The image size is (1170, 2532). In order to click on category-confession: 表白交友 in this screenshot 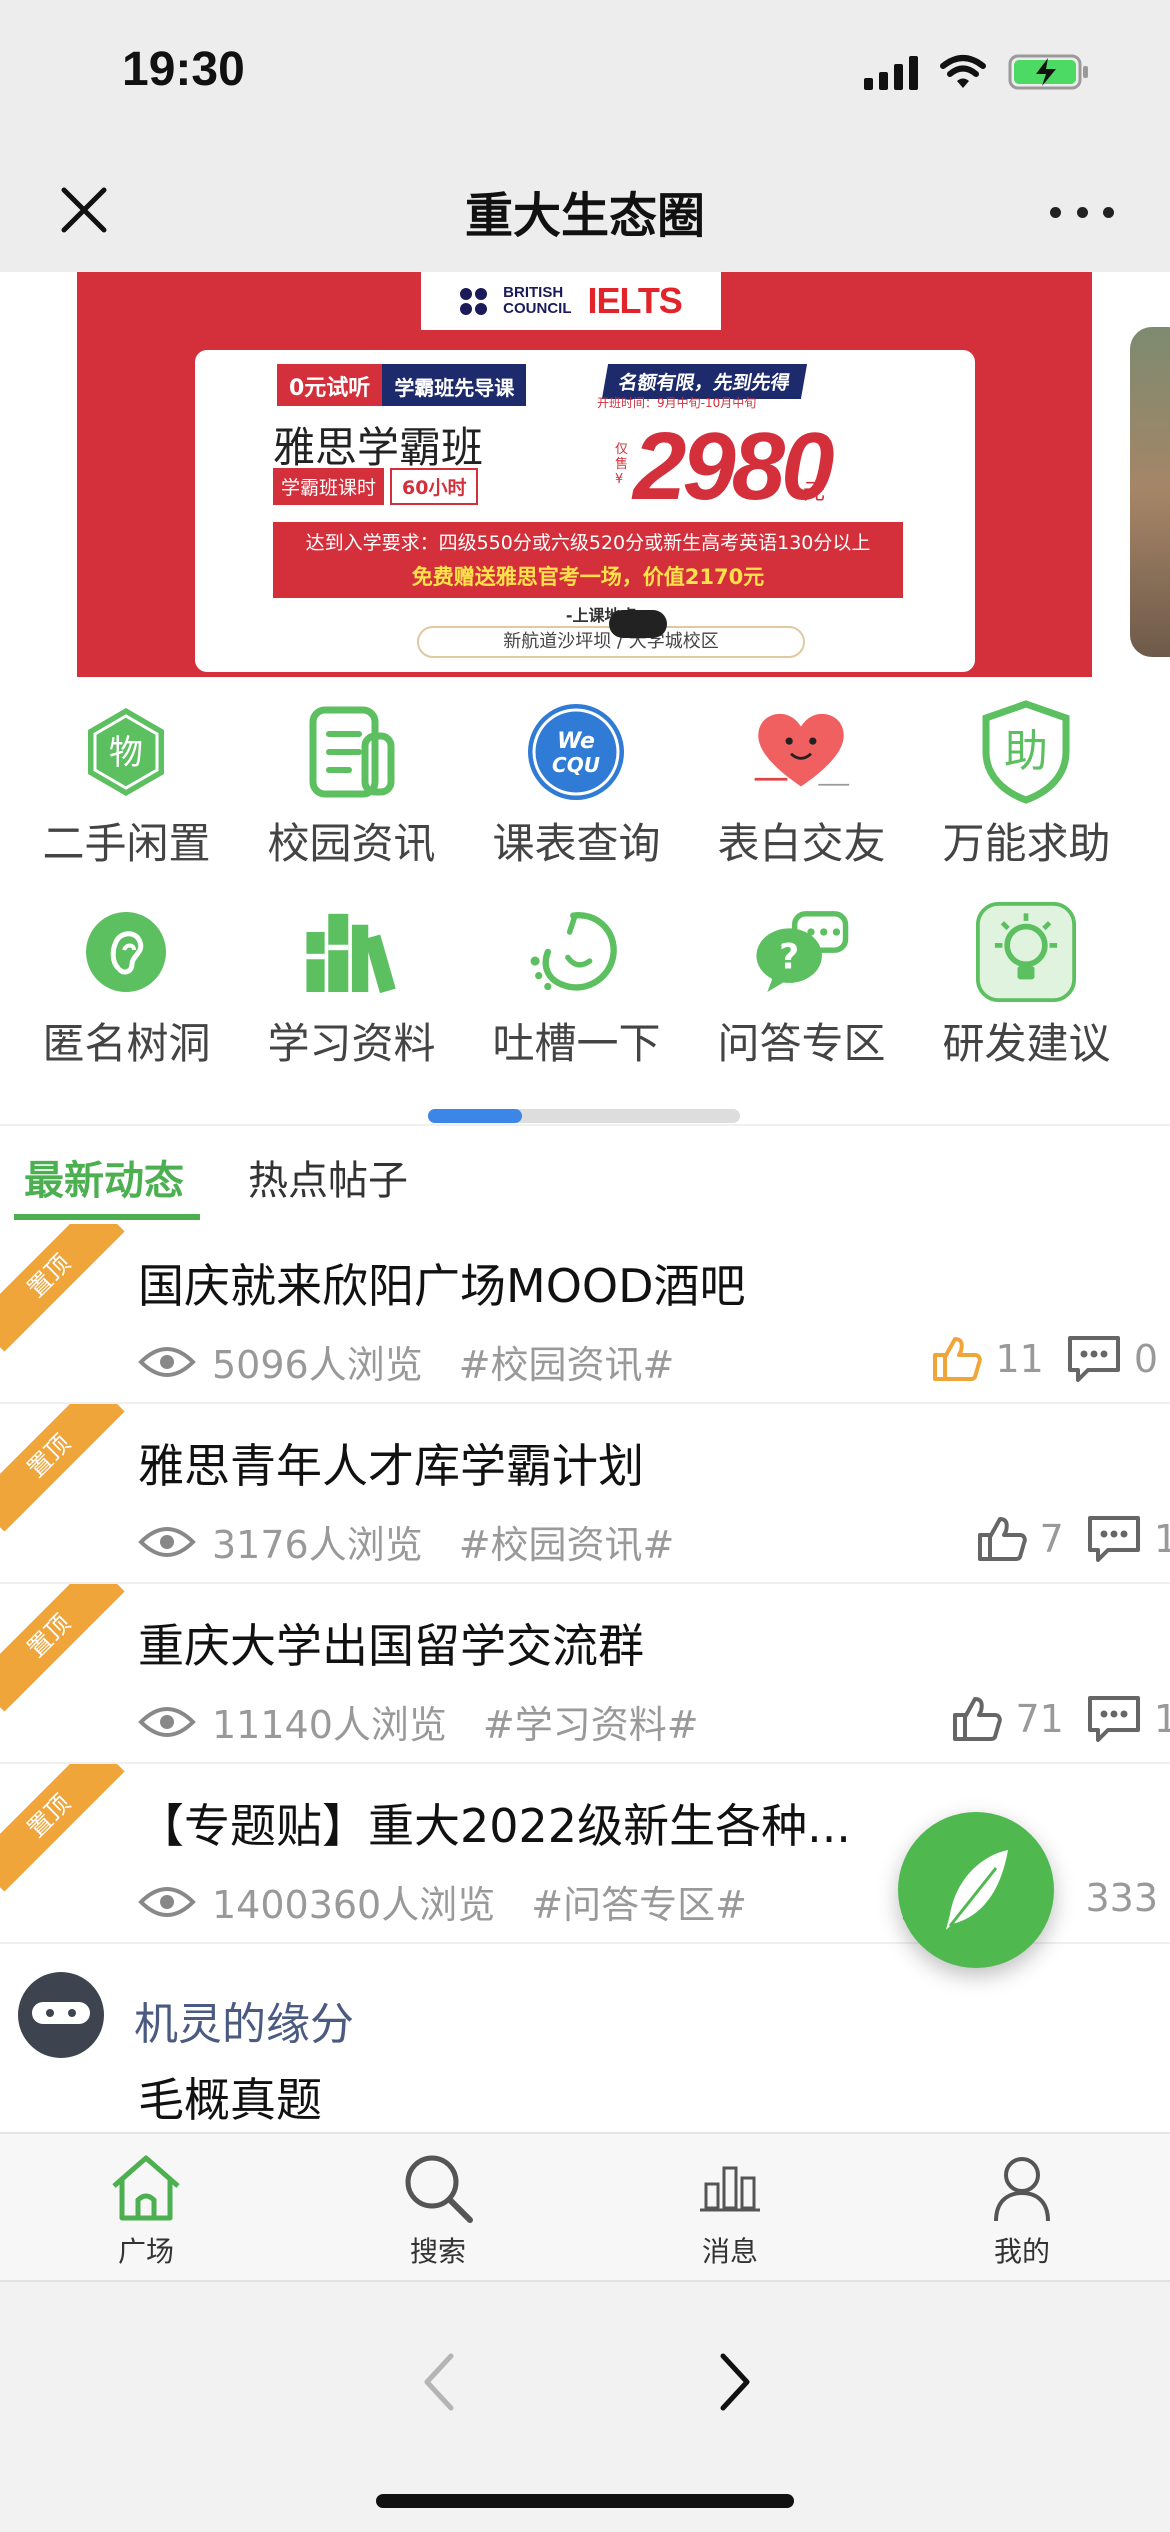, I will do `click(801, 782)`.